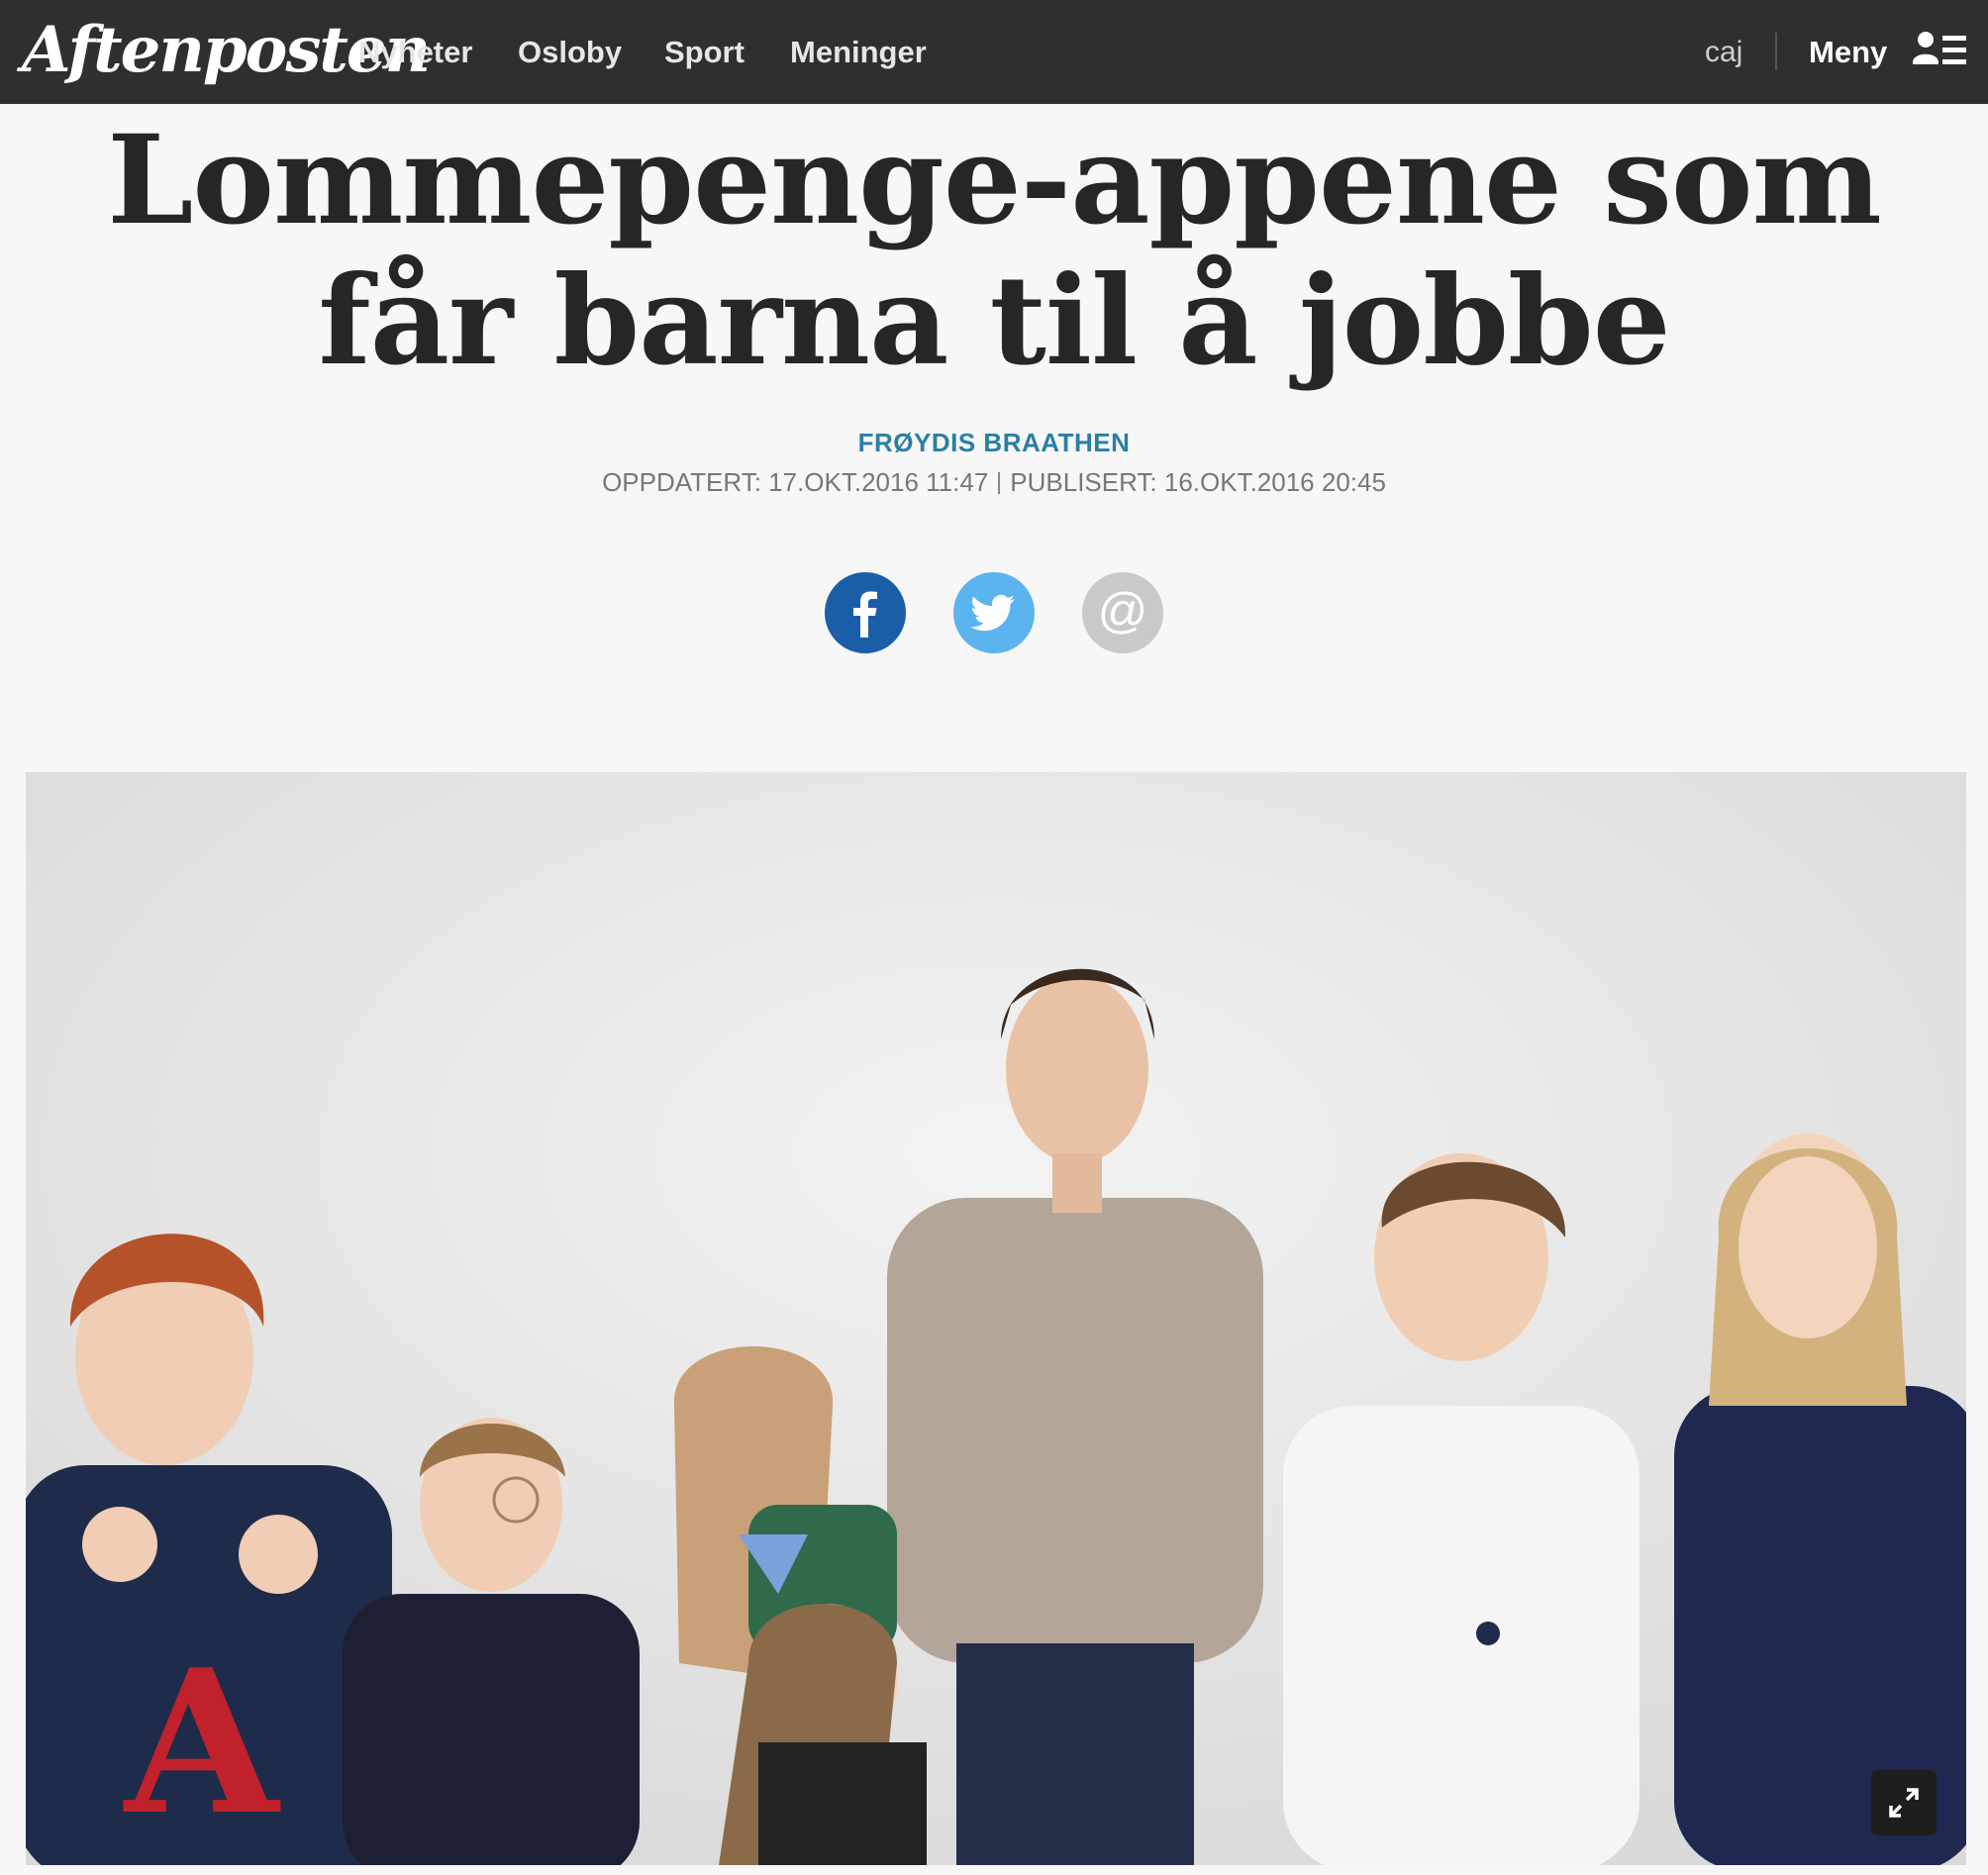  What do you see at coordinates (1848, 52) in the screenshot?
I see `menu-button: Meny` at bounding box center [1848, 52].